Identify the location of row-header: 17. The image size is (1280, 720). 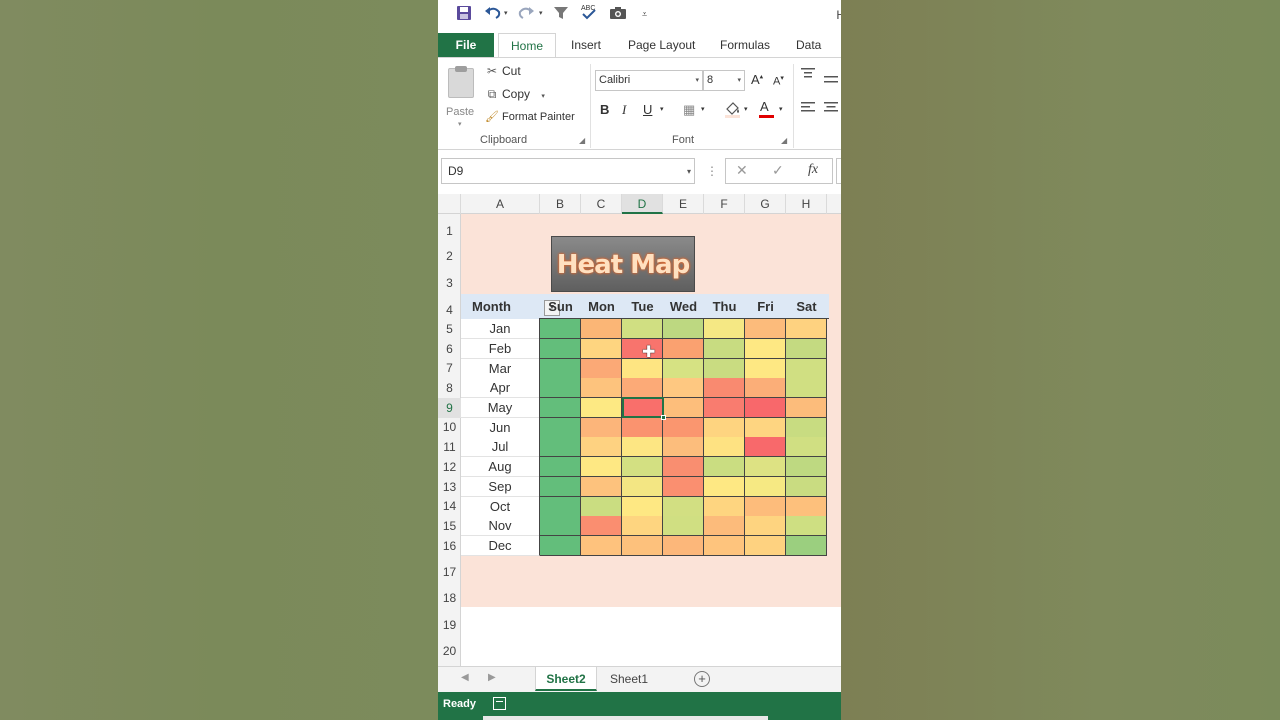
(449, 569).